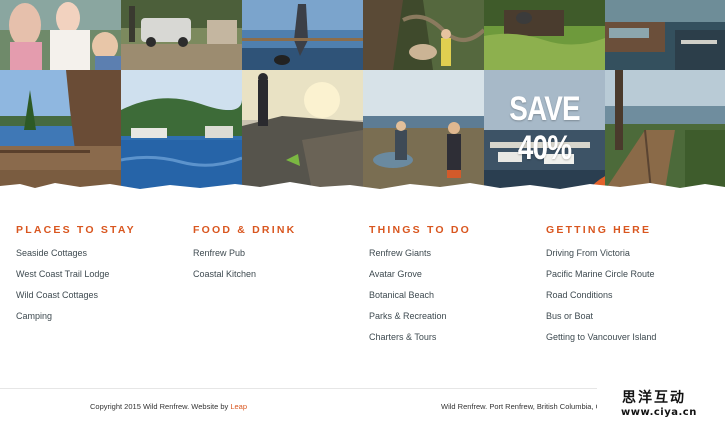 This screenshot has width=725, height=424. What do you see at coordinates (654, 398) in the screenshot?
I see `watermark-chinese-text: 思洋互动` at bounding box center [654, 398].